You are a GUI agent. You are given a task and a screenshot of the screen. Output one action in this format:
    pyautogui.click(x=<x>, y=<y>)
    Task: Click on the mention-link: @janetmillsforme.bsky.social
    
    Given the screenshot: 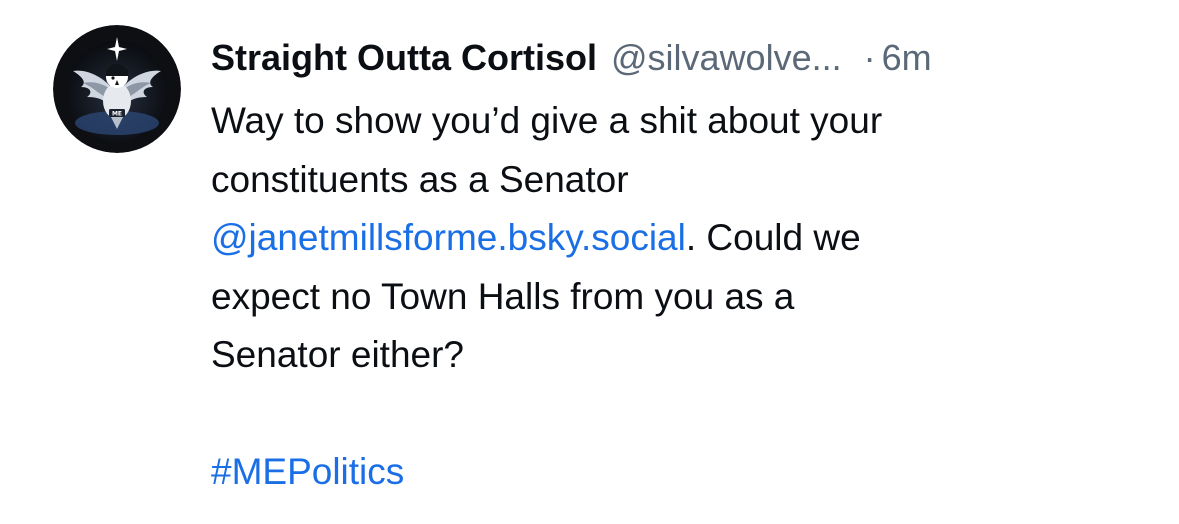 What is the action you would take?
    pyautogui.click(x=448, y=237)
    